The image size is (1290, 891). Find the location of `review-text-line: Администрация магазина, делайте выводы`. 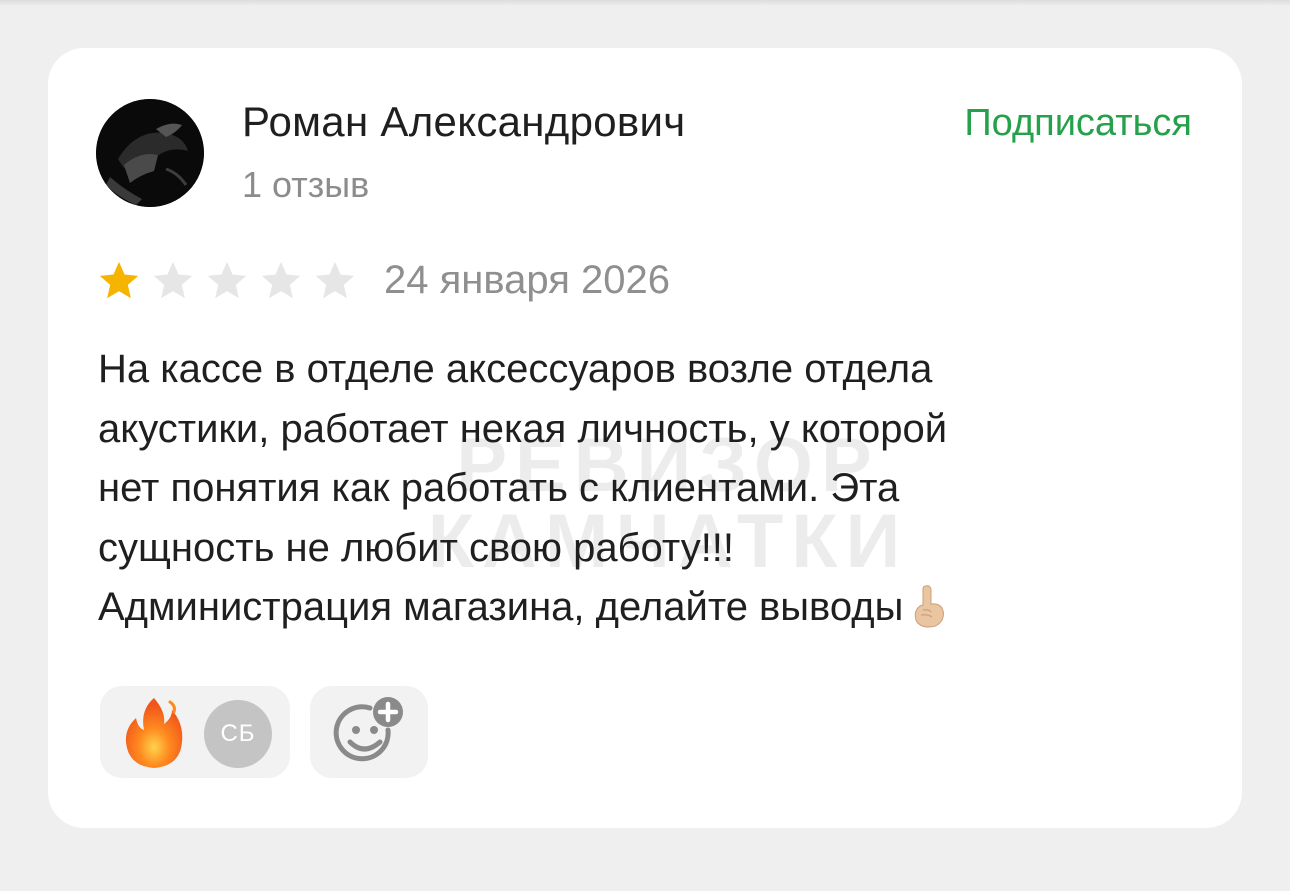

review-text-line: Администрация магазина, делайте выводы is located at coordinates (501, 607).